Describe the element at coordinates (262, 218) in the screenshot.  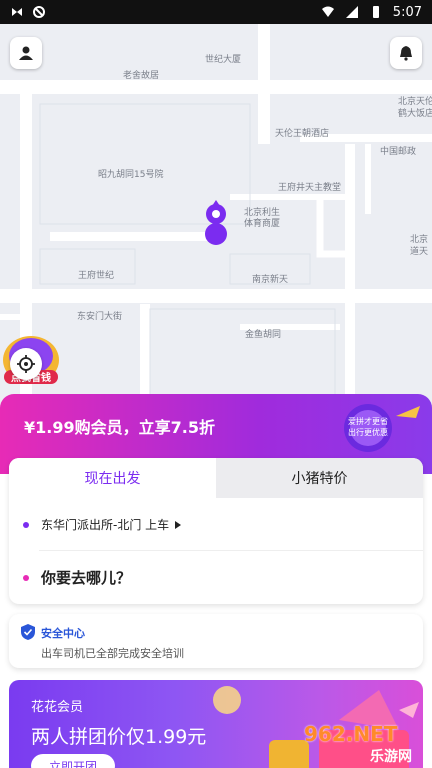
I see `map-label: 北京利生体育商厦` at that location.